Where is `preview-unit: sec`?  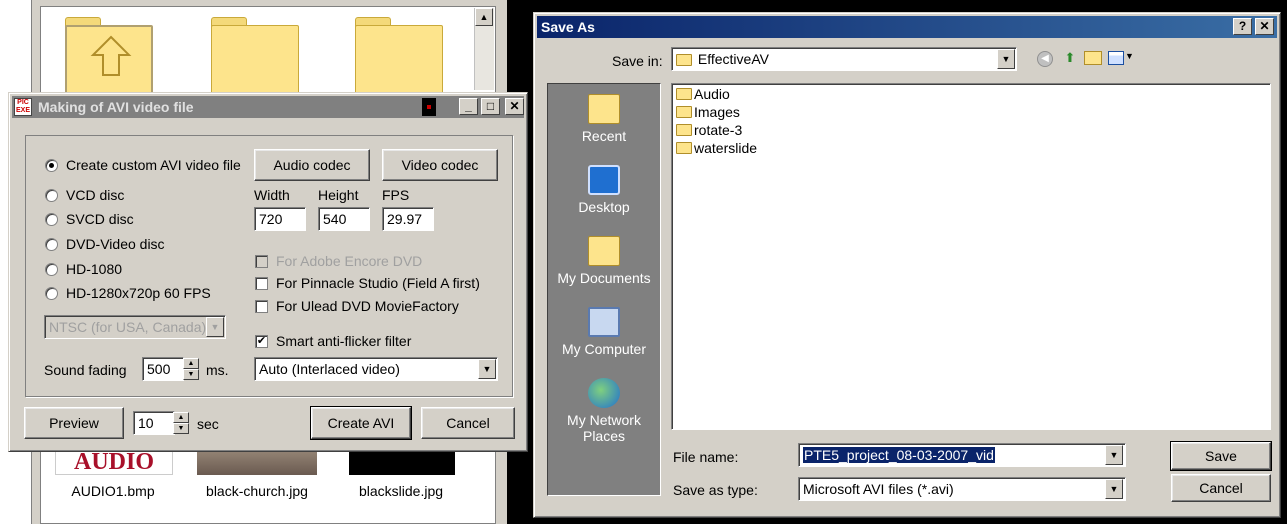 preview-unit: sec is located at coordinates (208, 424).